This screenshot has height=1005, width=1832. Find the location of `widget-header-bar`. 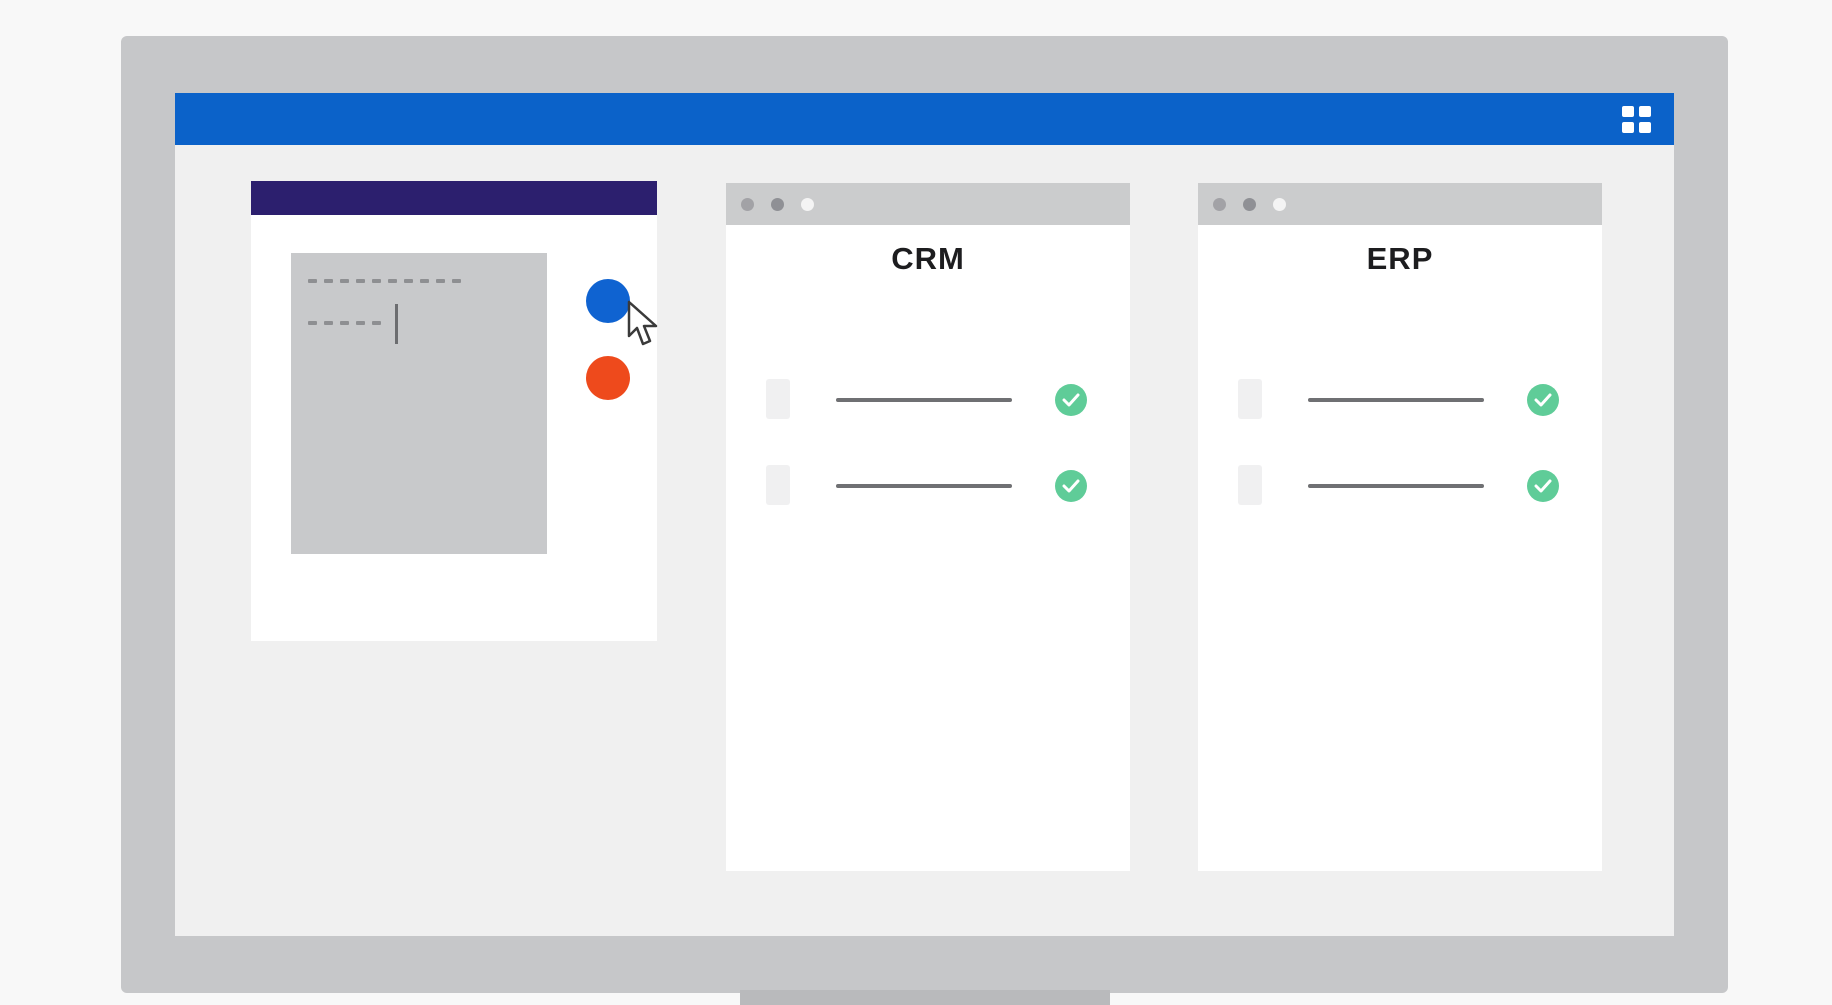

widget-header-bar is located at coordinates (454, 198).